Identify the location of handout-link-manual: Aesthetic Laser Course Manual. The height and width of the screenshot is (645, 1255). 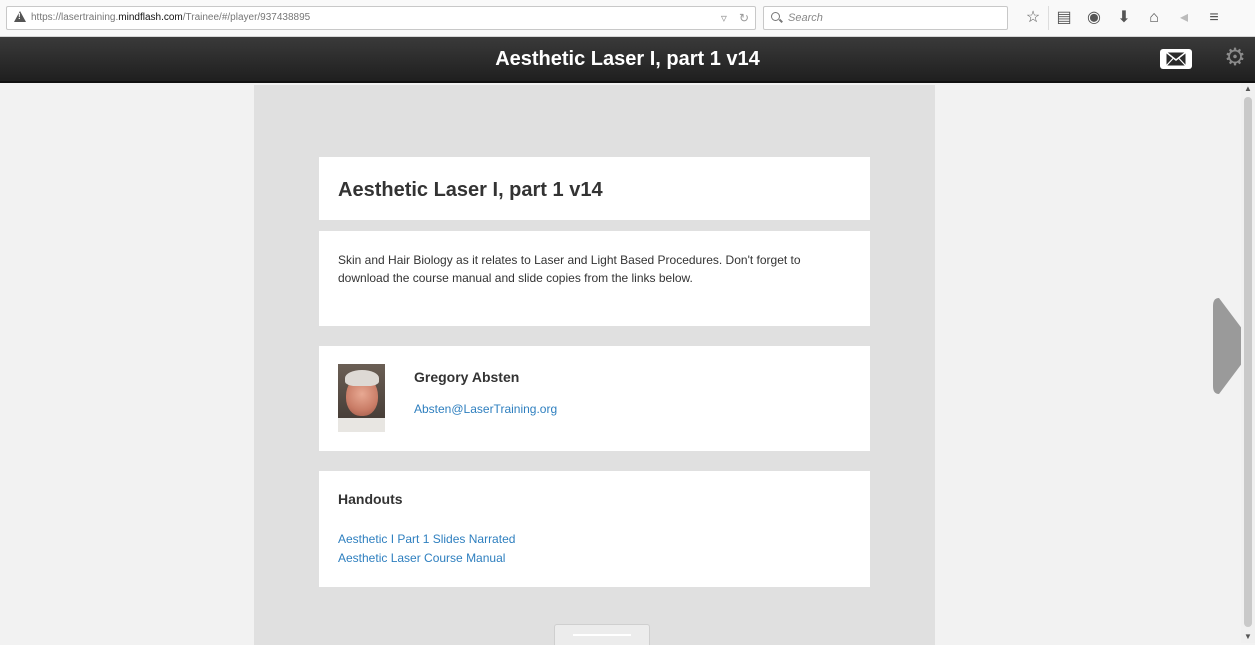
(421, 558).